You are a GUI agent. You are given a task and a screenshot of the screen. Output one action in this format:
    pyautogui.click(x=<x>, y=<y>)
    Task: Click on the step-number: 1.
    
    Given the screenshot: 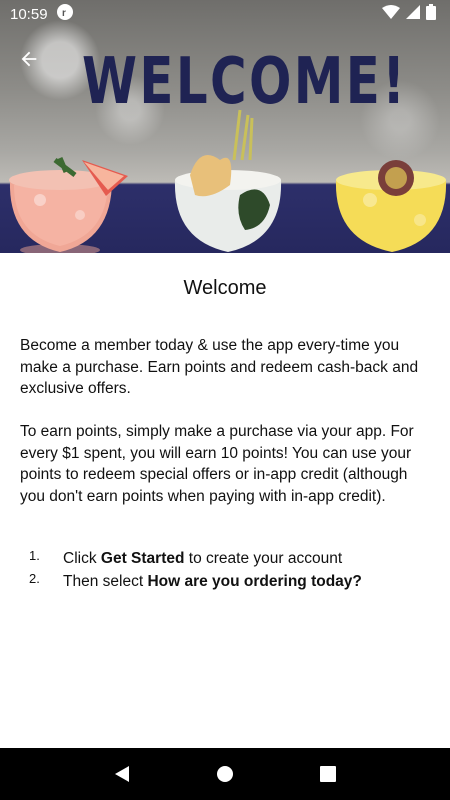 What is the action you would take?
    pyautogui.click(x=34, y=555)
    